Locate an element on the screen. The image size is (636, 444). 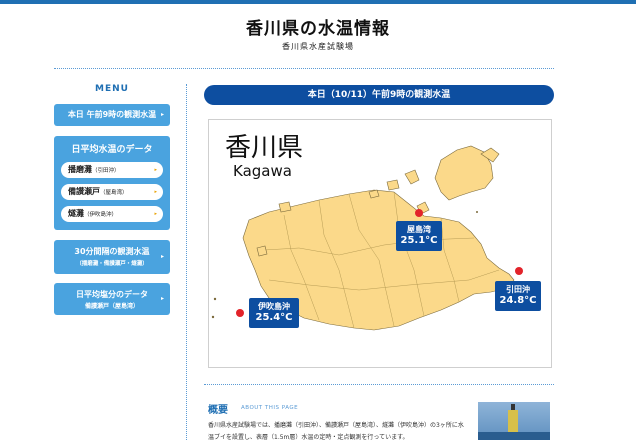
column-divider is located at coordinates (186, 262).